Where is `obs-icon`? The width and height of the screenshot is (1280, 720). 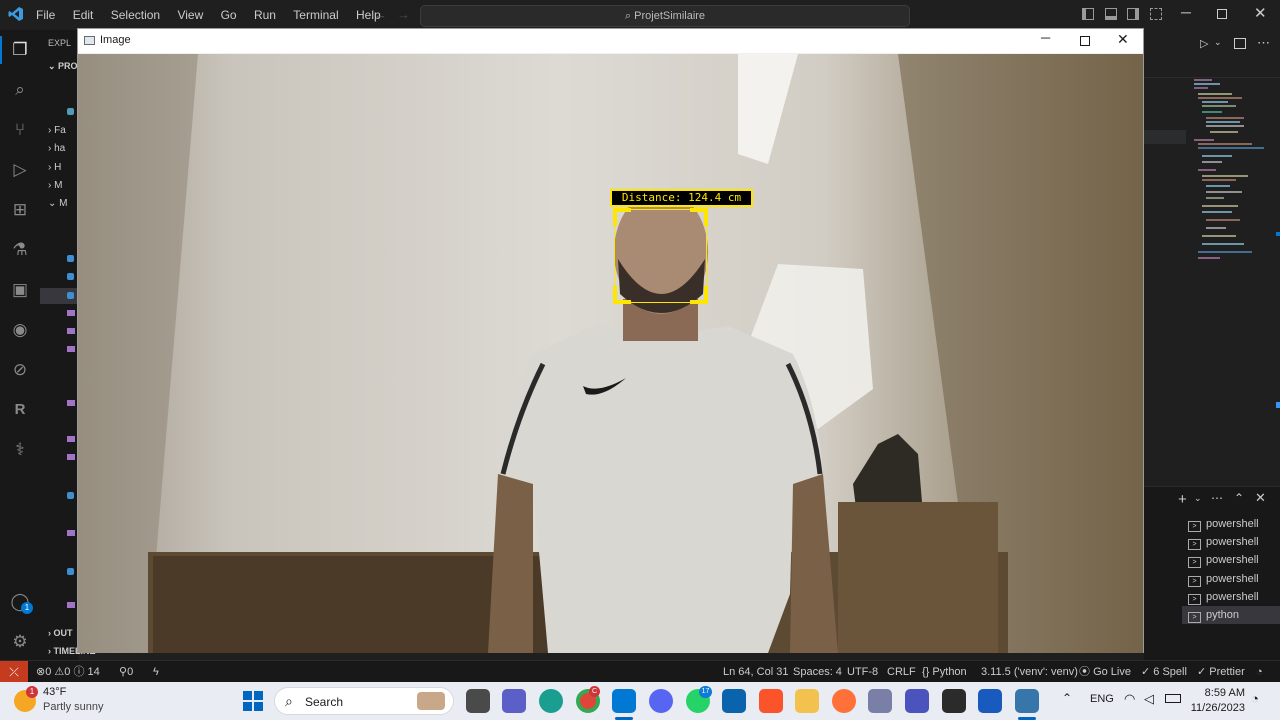 obs-icon is located at coordinates (954, 701).